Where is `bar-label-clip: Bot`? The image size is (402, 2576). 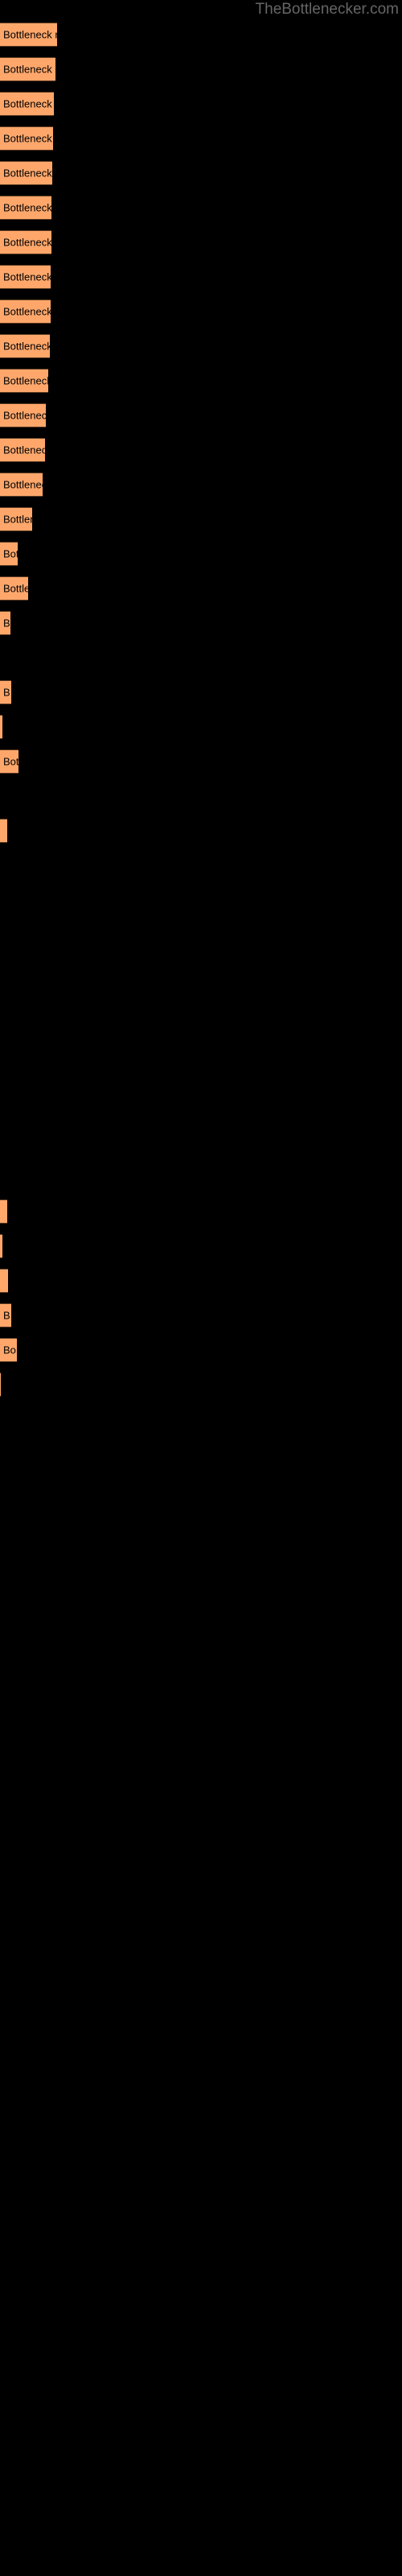
bar-label-clip: Bot is located at coordinates (9, 554).